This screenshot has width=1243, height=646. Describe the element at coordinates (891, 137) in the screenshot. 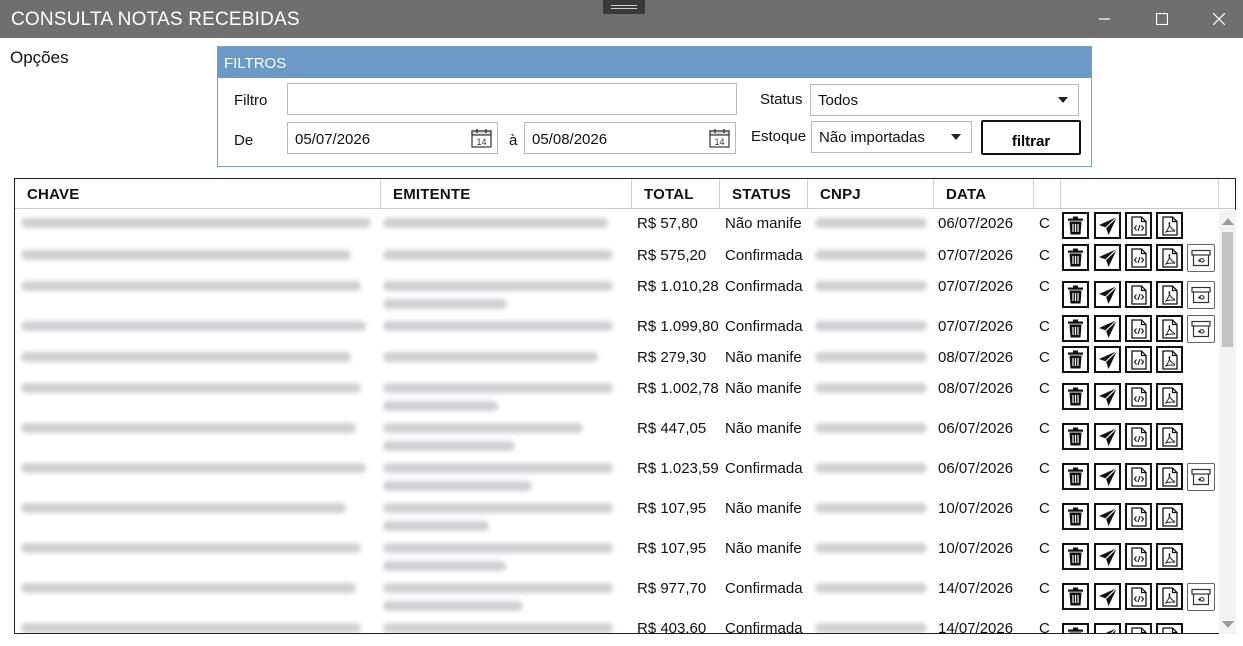

I see `stock-select: Não importadas` at that location.